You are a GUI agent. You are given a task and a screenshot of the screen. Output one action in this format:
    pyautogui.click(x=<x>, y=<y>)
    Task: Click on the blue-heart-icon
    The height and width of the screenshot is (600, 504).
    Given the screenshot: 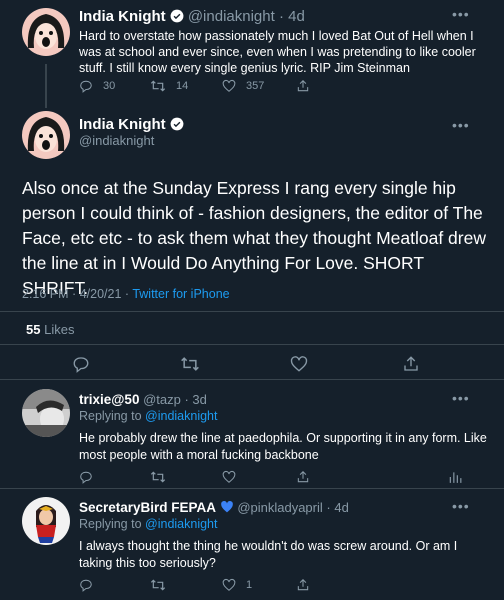 What is the action you would take?
    pyautogui.click(x=226, y=506)
    